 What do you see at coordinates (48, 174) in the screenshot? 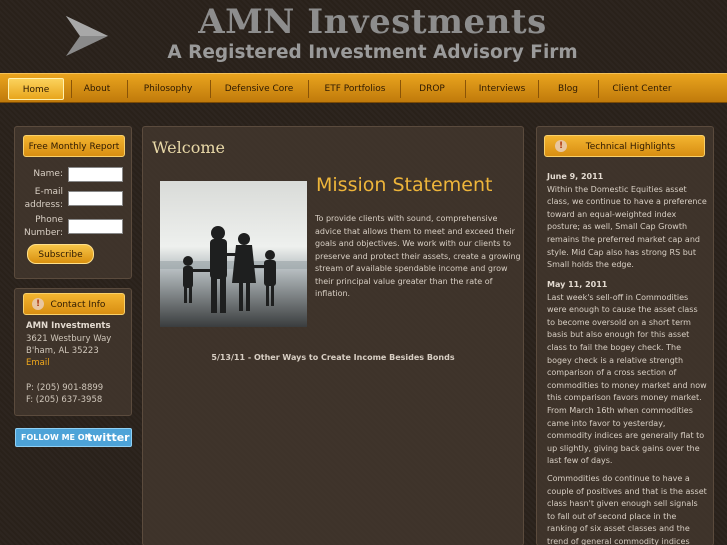
I see `name-label: Name:` at bounding box center [48, 174].